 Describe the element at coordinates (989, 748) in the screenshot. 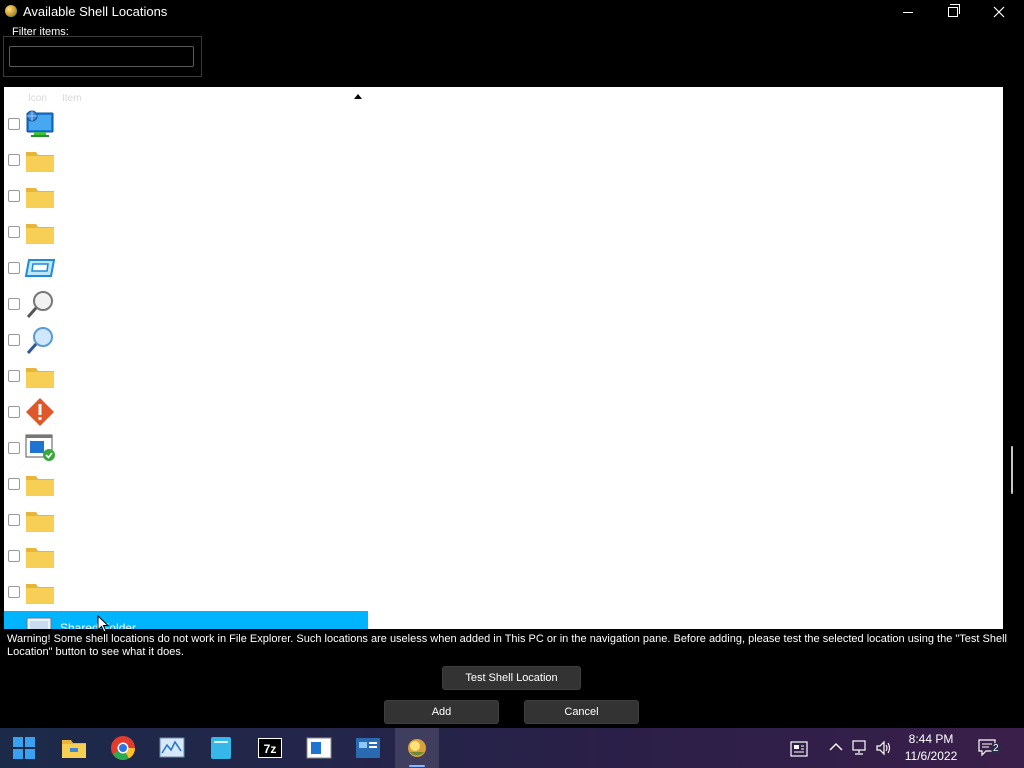

I see `notification-center-button: 2` at that location.